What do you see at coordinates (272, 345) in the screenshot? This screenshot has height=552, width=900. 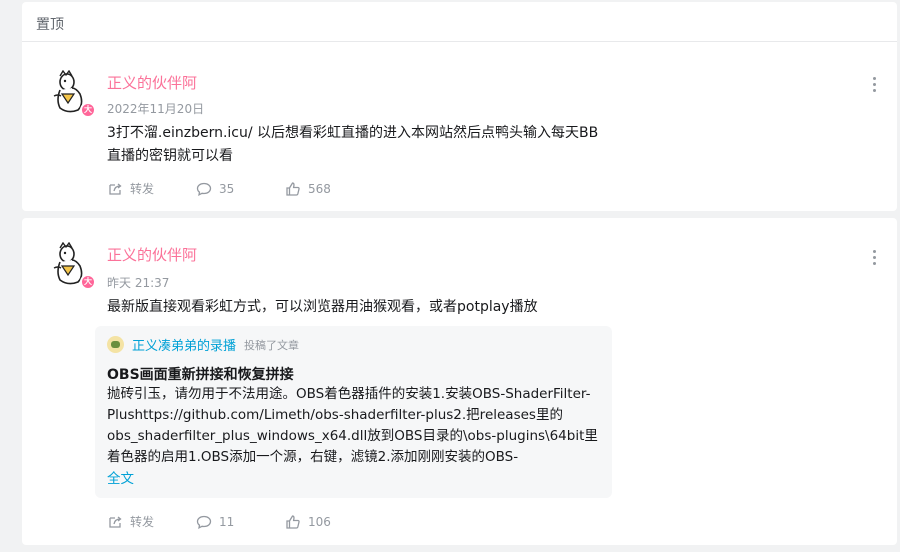 I see `uploader-action: 投稿了文章` at bounding box center [272, 345].